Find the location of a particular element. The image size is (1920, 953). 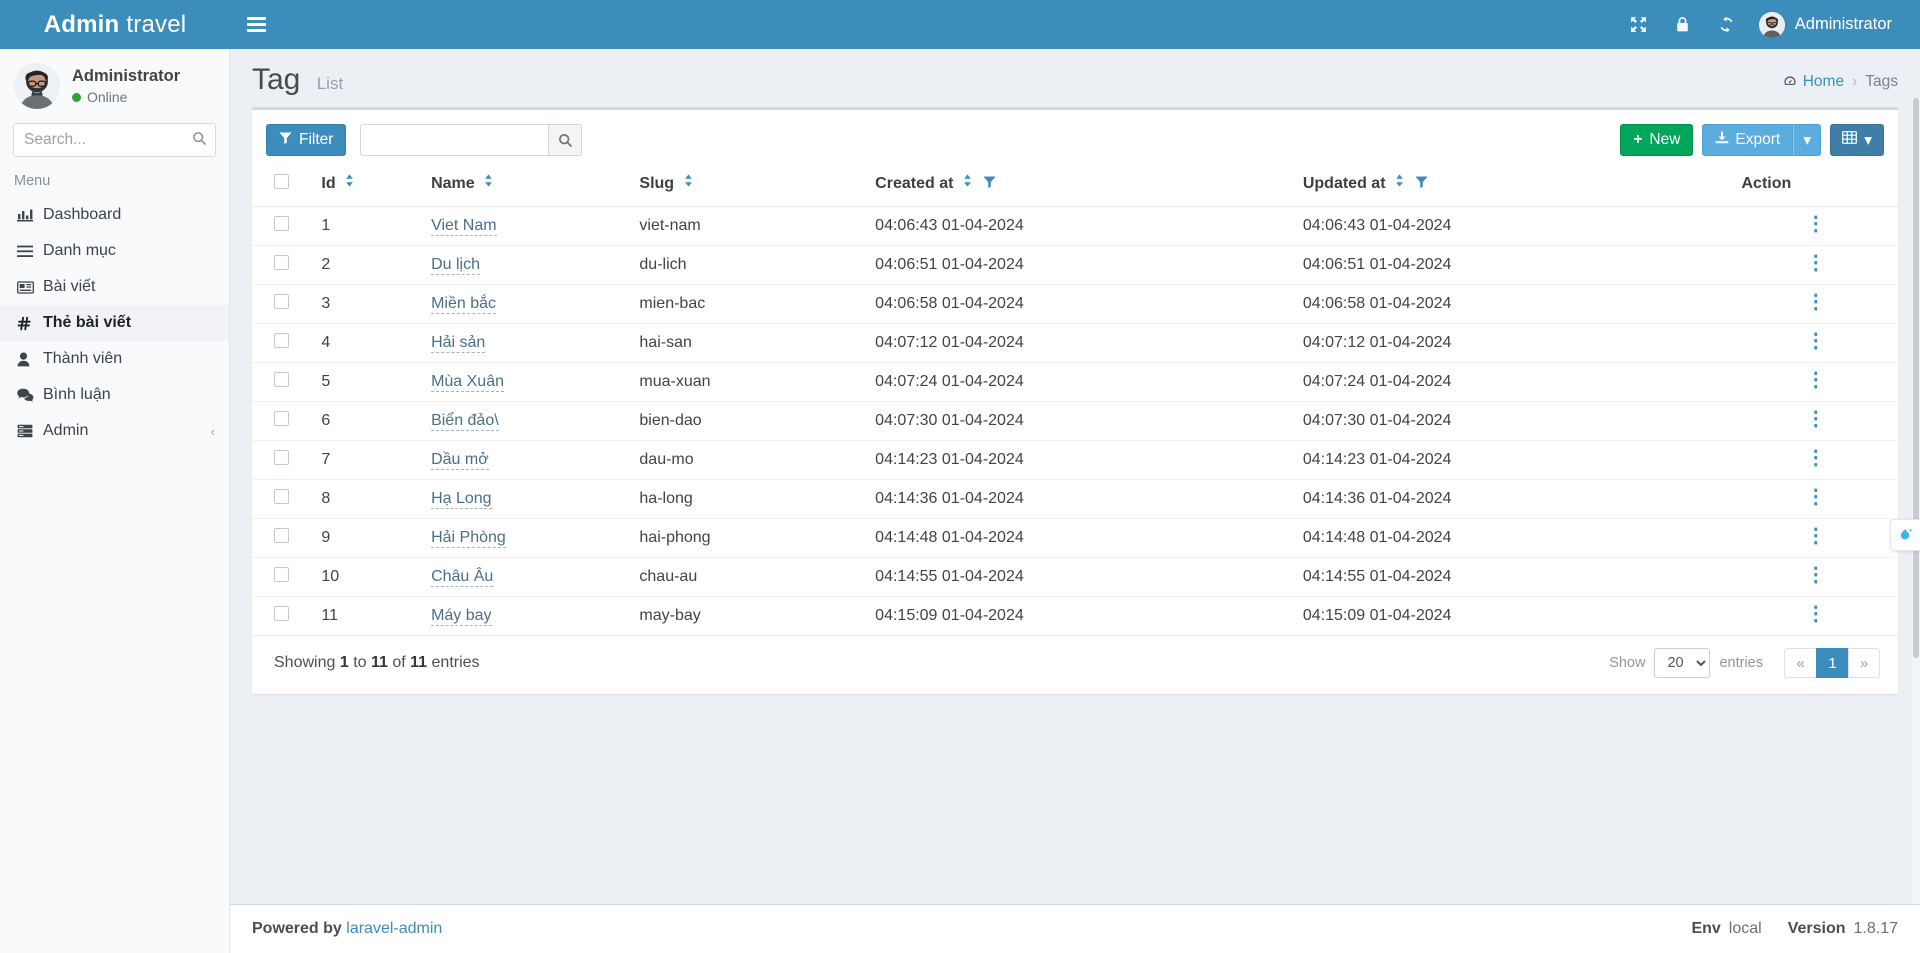

table-search-group is located at coordinates (471, 140).